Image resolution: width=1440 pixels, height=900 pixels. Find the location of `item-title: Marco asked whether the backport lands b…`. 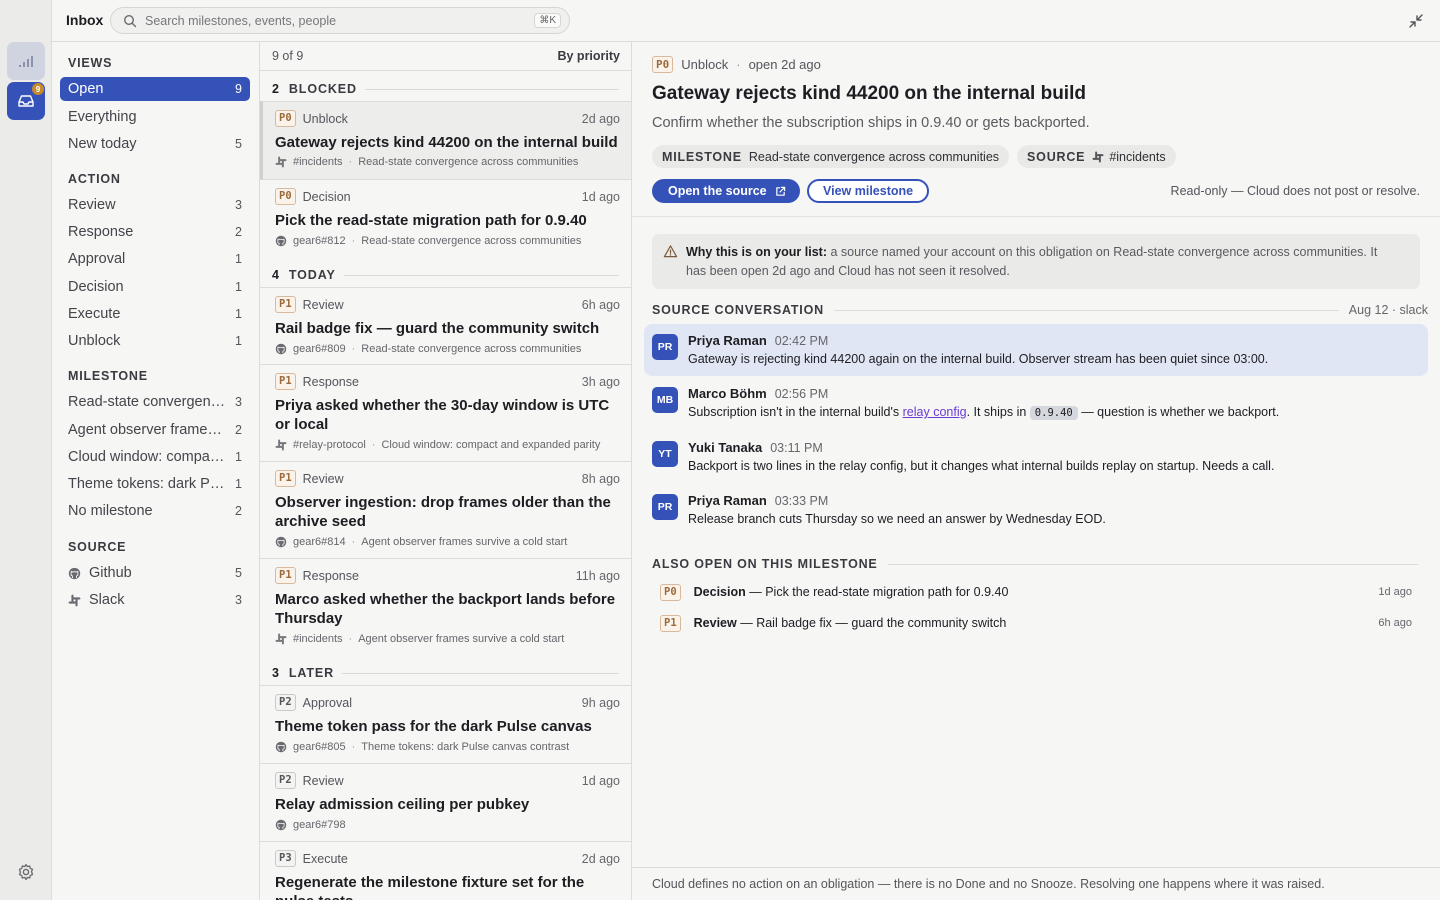

item-title: Marco asked whether the backport lands b… is located at coordinates (445, 609).